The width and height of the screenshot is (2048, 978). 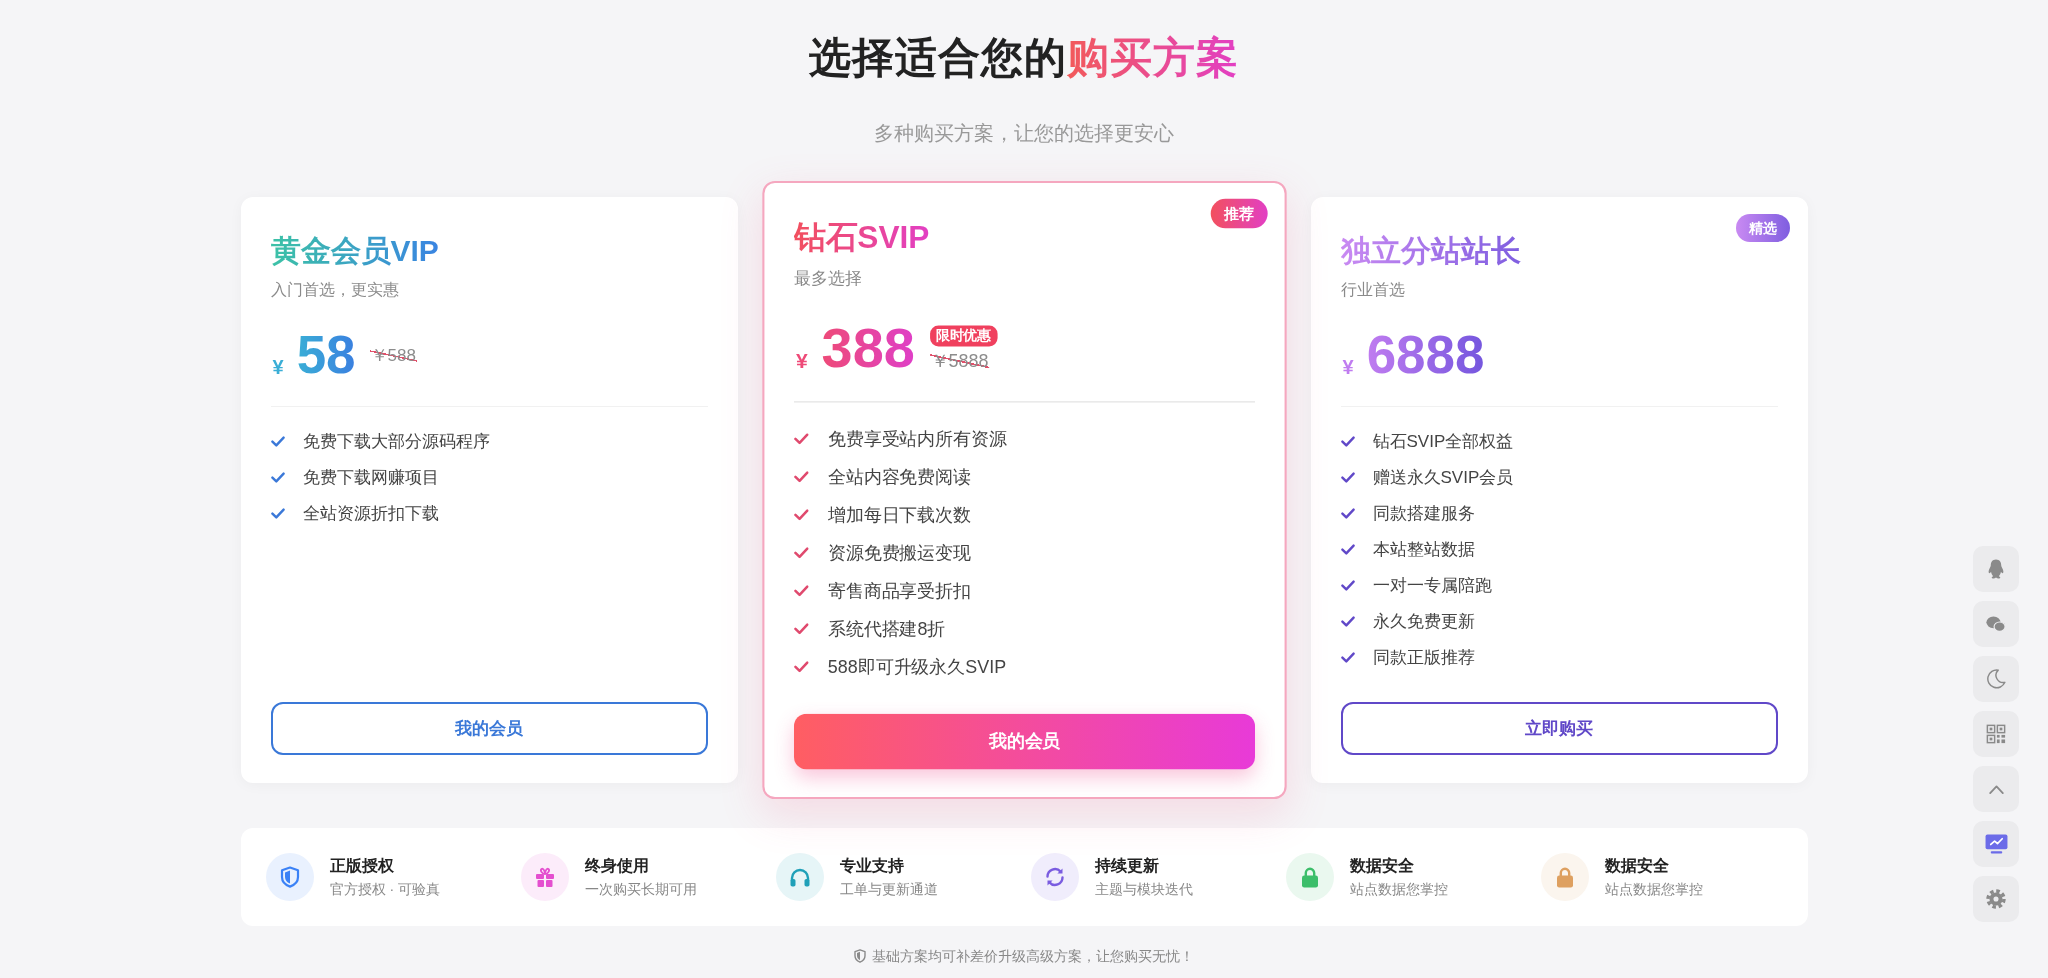 I want to click on feature-text: 免费下载网赚项目, so click(x=370, y=477).